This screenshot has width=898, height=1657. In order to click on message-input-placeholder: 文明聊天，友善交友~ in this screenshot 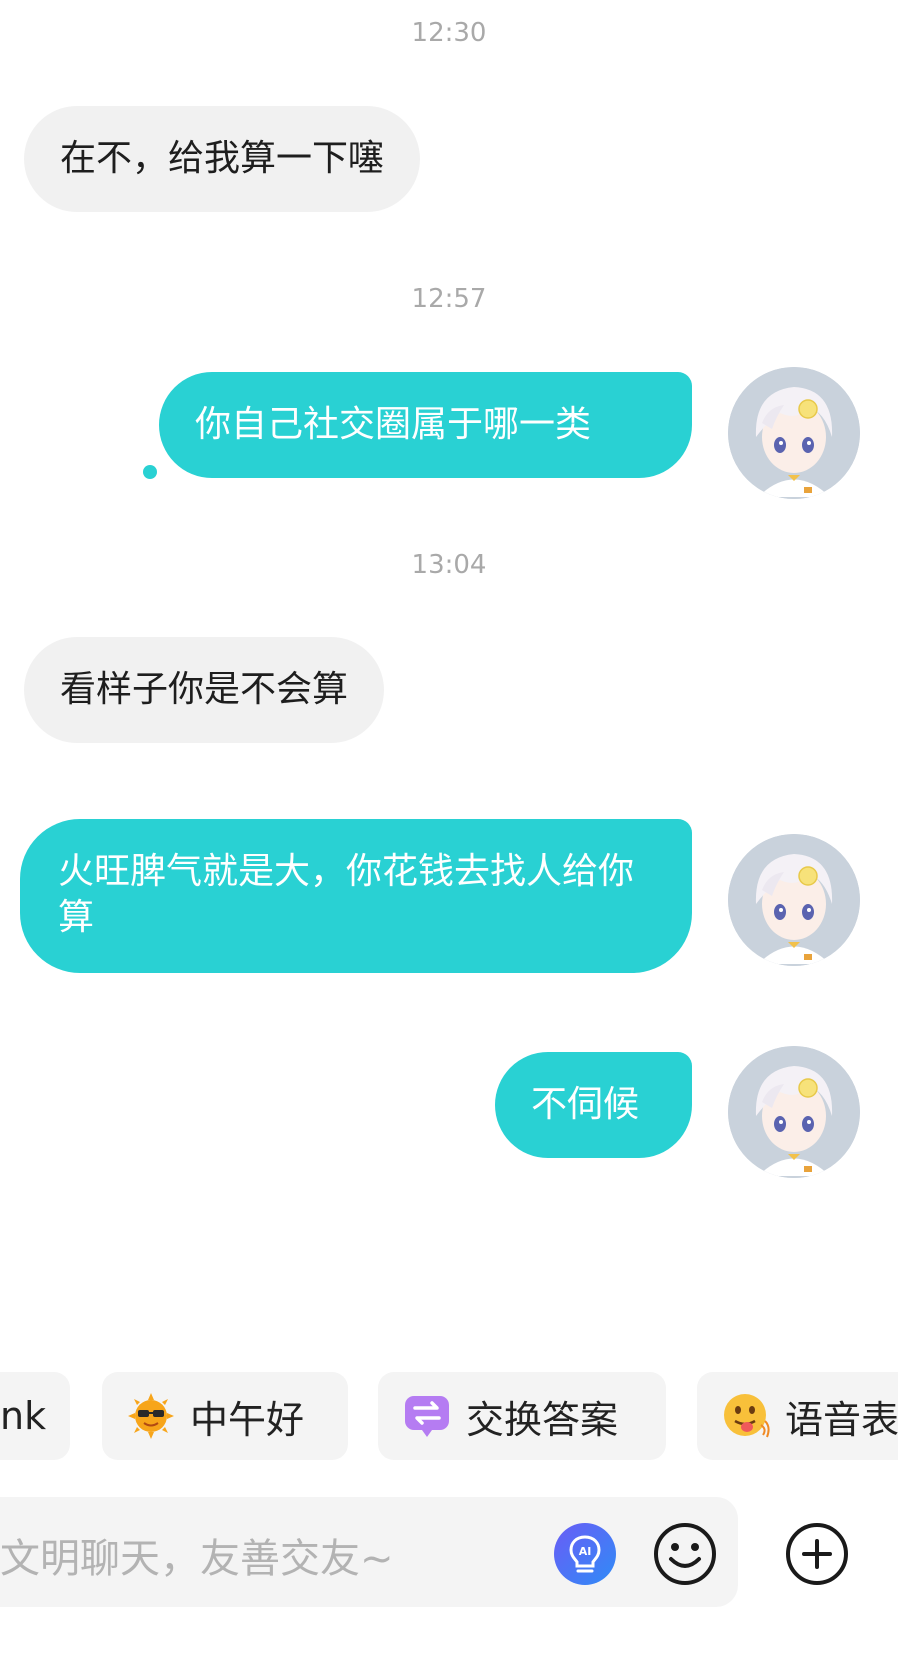, I will do `click(197, 1559)`.